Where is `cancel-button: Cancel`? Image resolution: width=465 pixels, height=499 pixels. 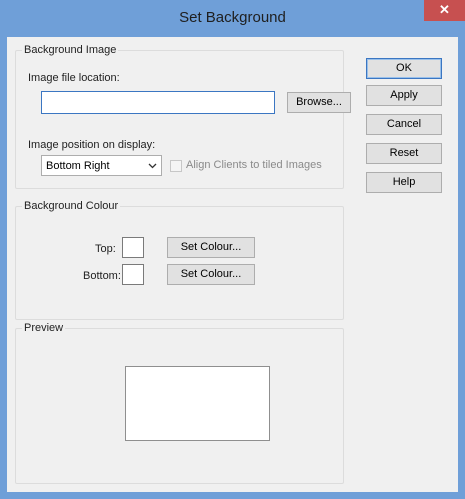 cancel-button: Cancel is located at coordinates (404, 124).